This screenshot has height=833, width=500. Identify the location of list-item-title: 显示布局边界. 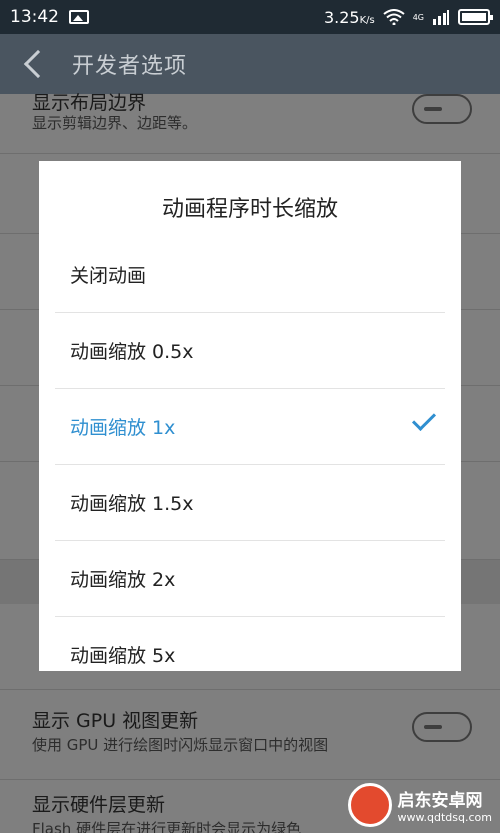
(89, 103).